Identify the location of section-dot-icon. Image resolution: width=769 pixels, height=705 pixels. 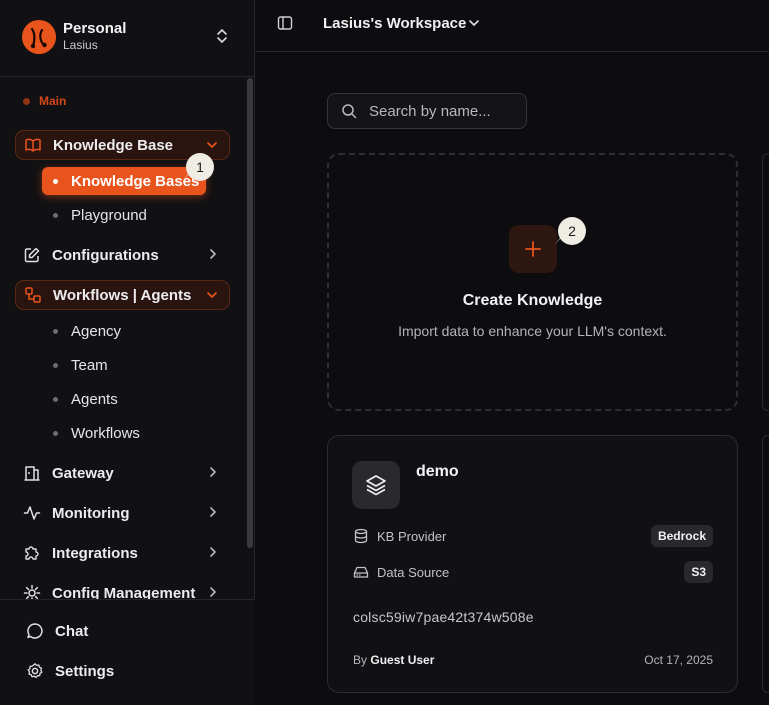
(26, 101).